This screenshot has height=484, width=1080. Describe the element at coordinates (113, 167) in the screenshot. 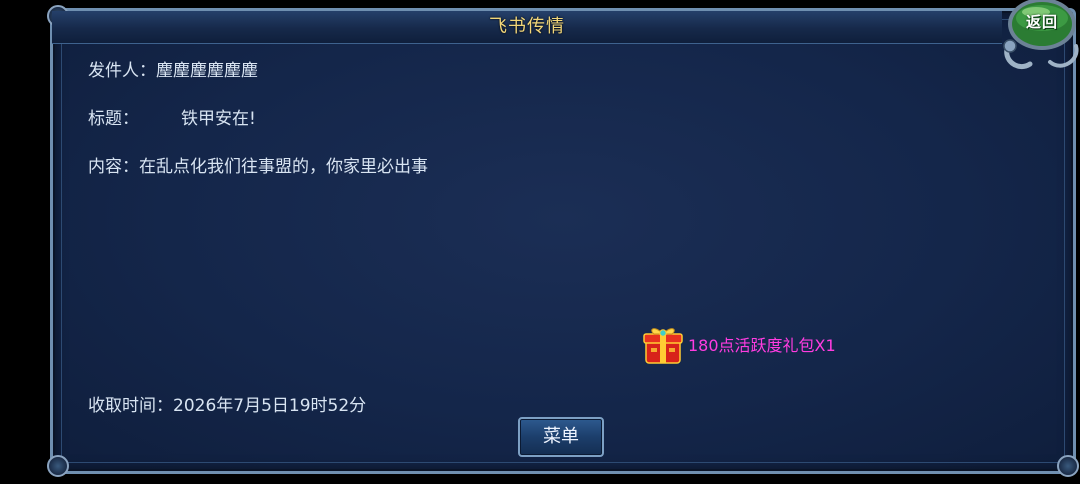

I see `content-label: 内容：` at that location.